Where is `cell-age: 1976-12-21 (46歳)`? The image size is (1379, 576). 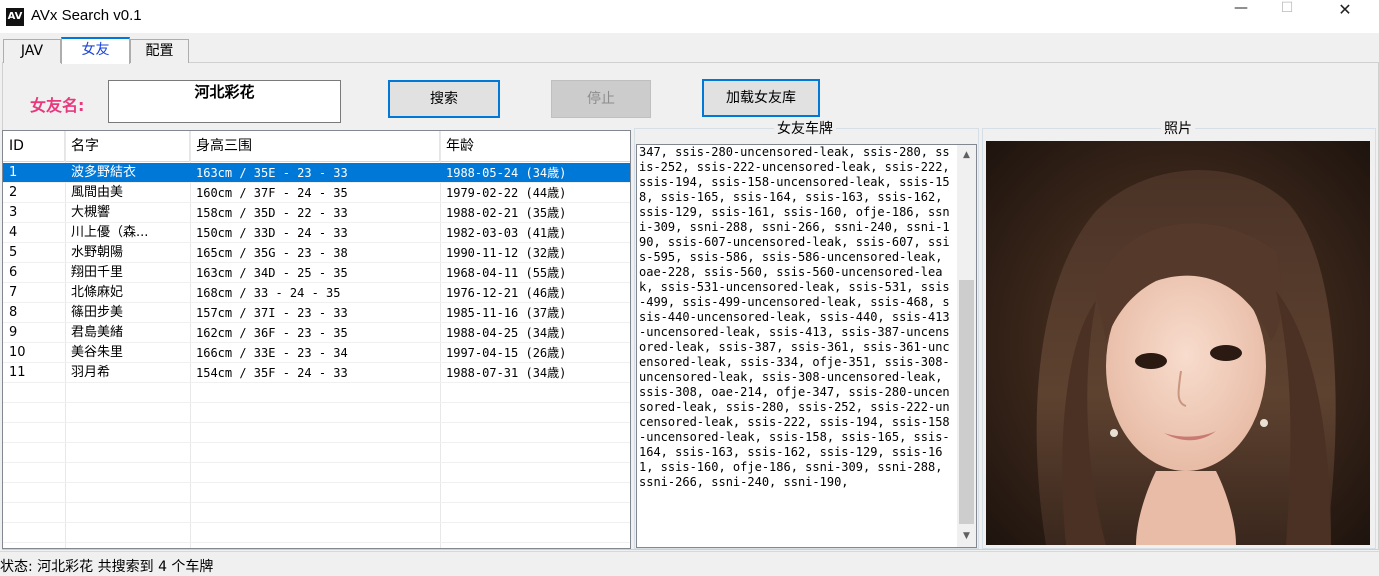
cell-age: 1976-12-21 (46歳) is located at coordinates (506, 293).